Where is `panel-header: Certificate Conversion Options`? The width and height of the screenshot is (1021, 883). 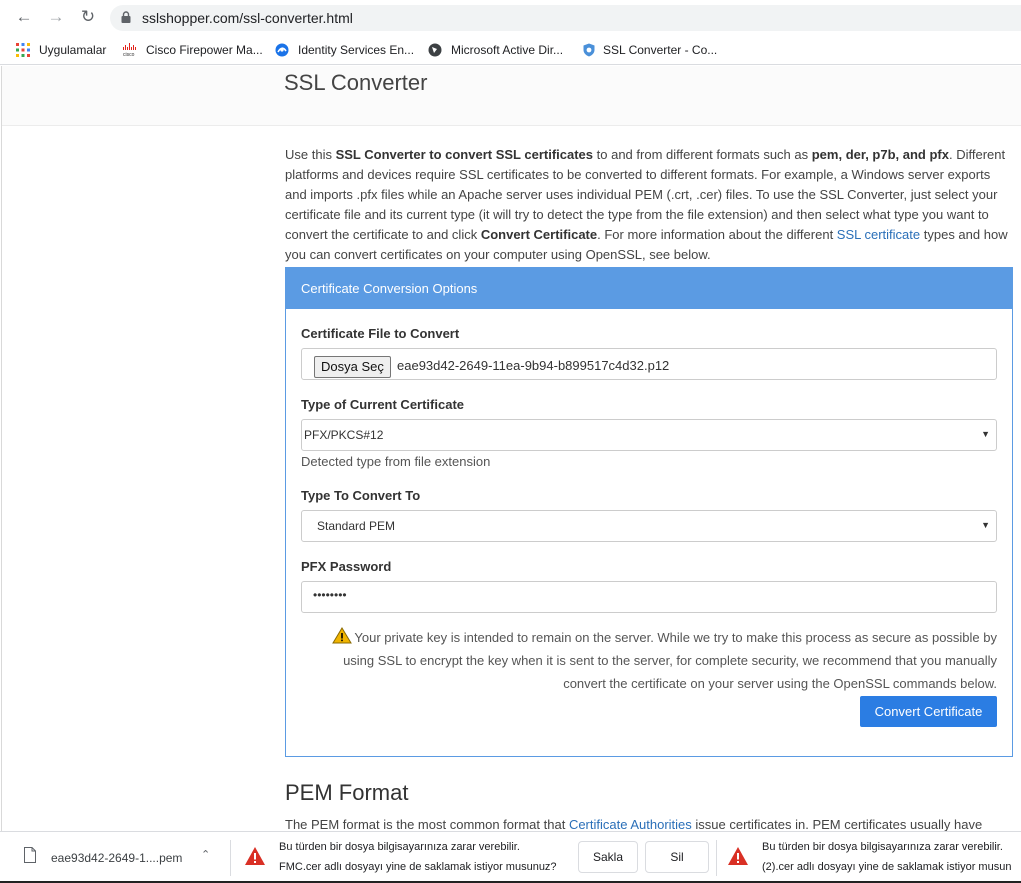 panel-header: Certificate Conversion Options is located at coordinates (649, 288).